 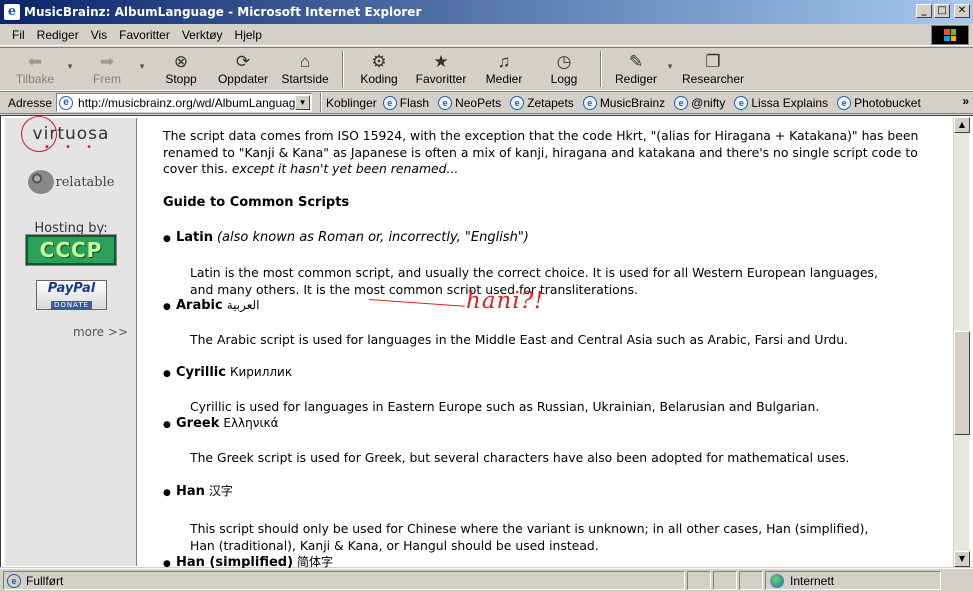 I want to click on link-label: MusicBrainz, so click(x=632, y=102).